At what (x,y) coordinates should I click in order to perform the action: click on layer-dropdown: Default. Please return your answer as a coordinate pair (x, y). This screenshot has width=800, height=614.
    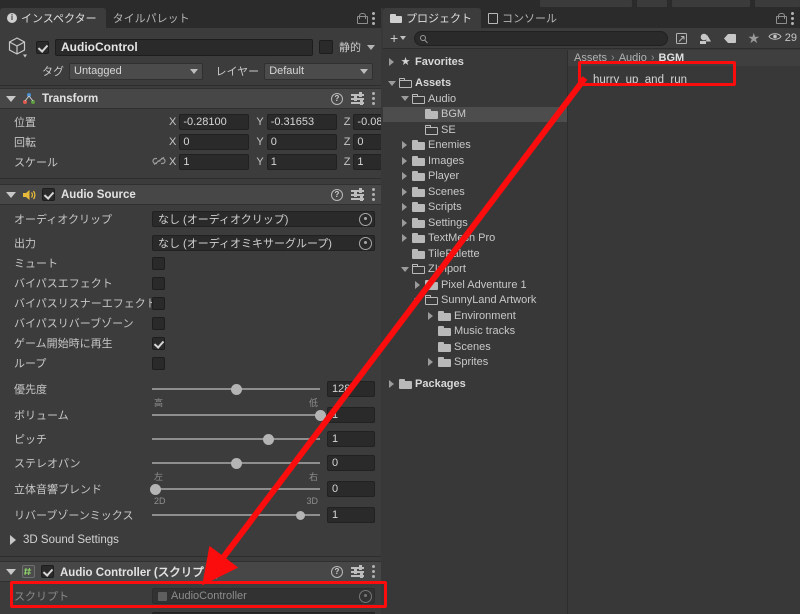
    Looking at the image, I should click on (318, 71).